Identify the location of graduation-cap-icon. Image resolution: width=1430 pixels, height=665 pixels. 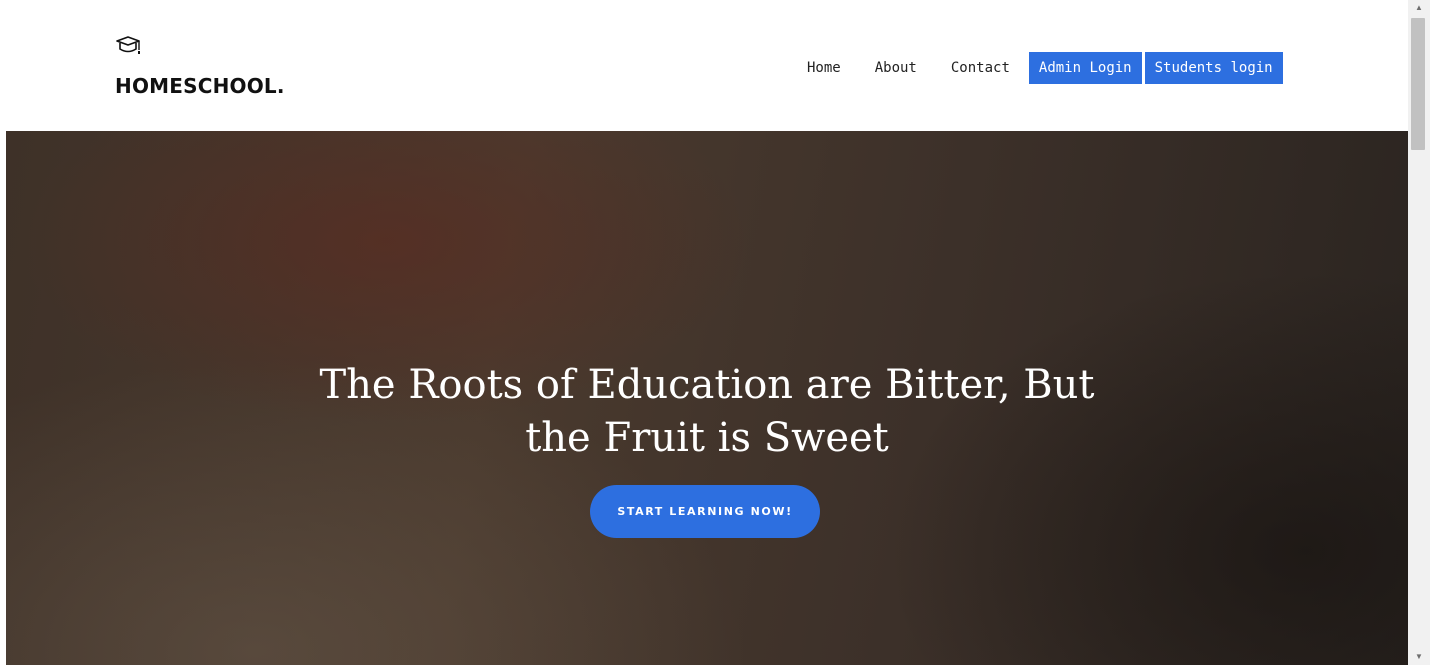
(128, 45).